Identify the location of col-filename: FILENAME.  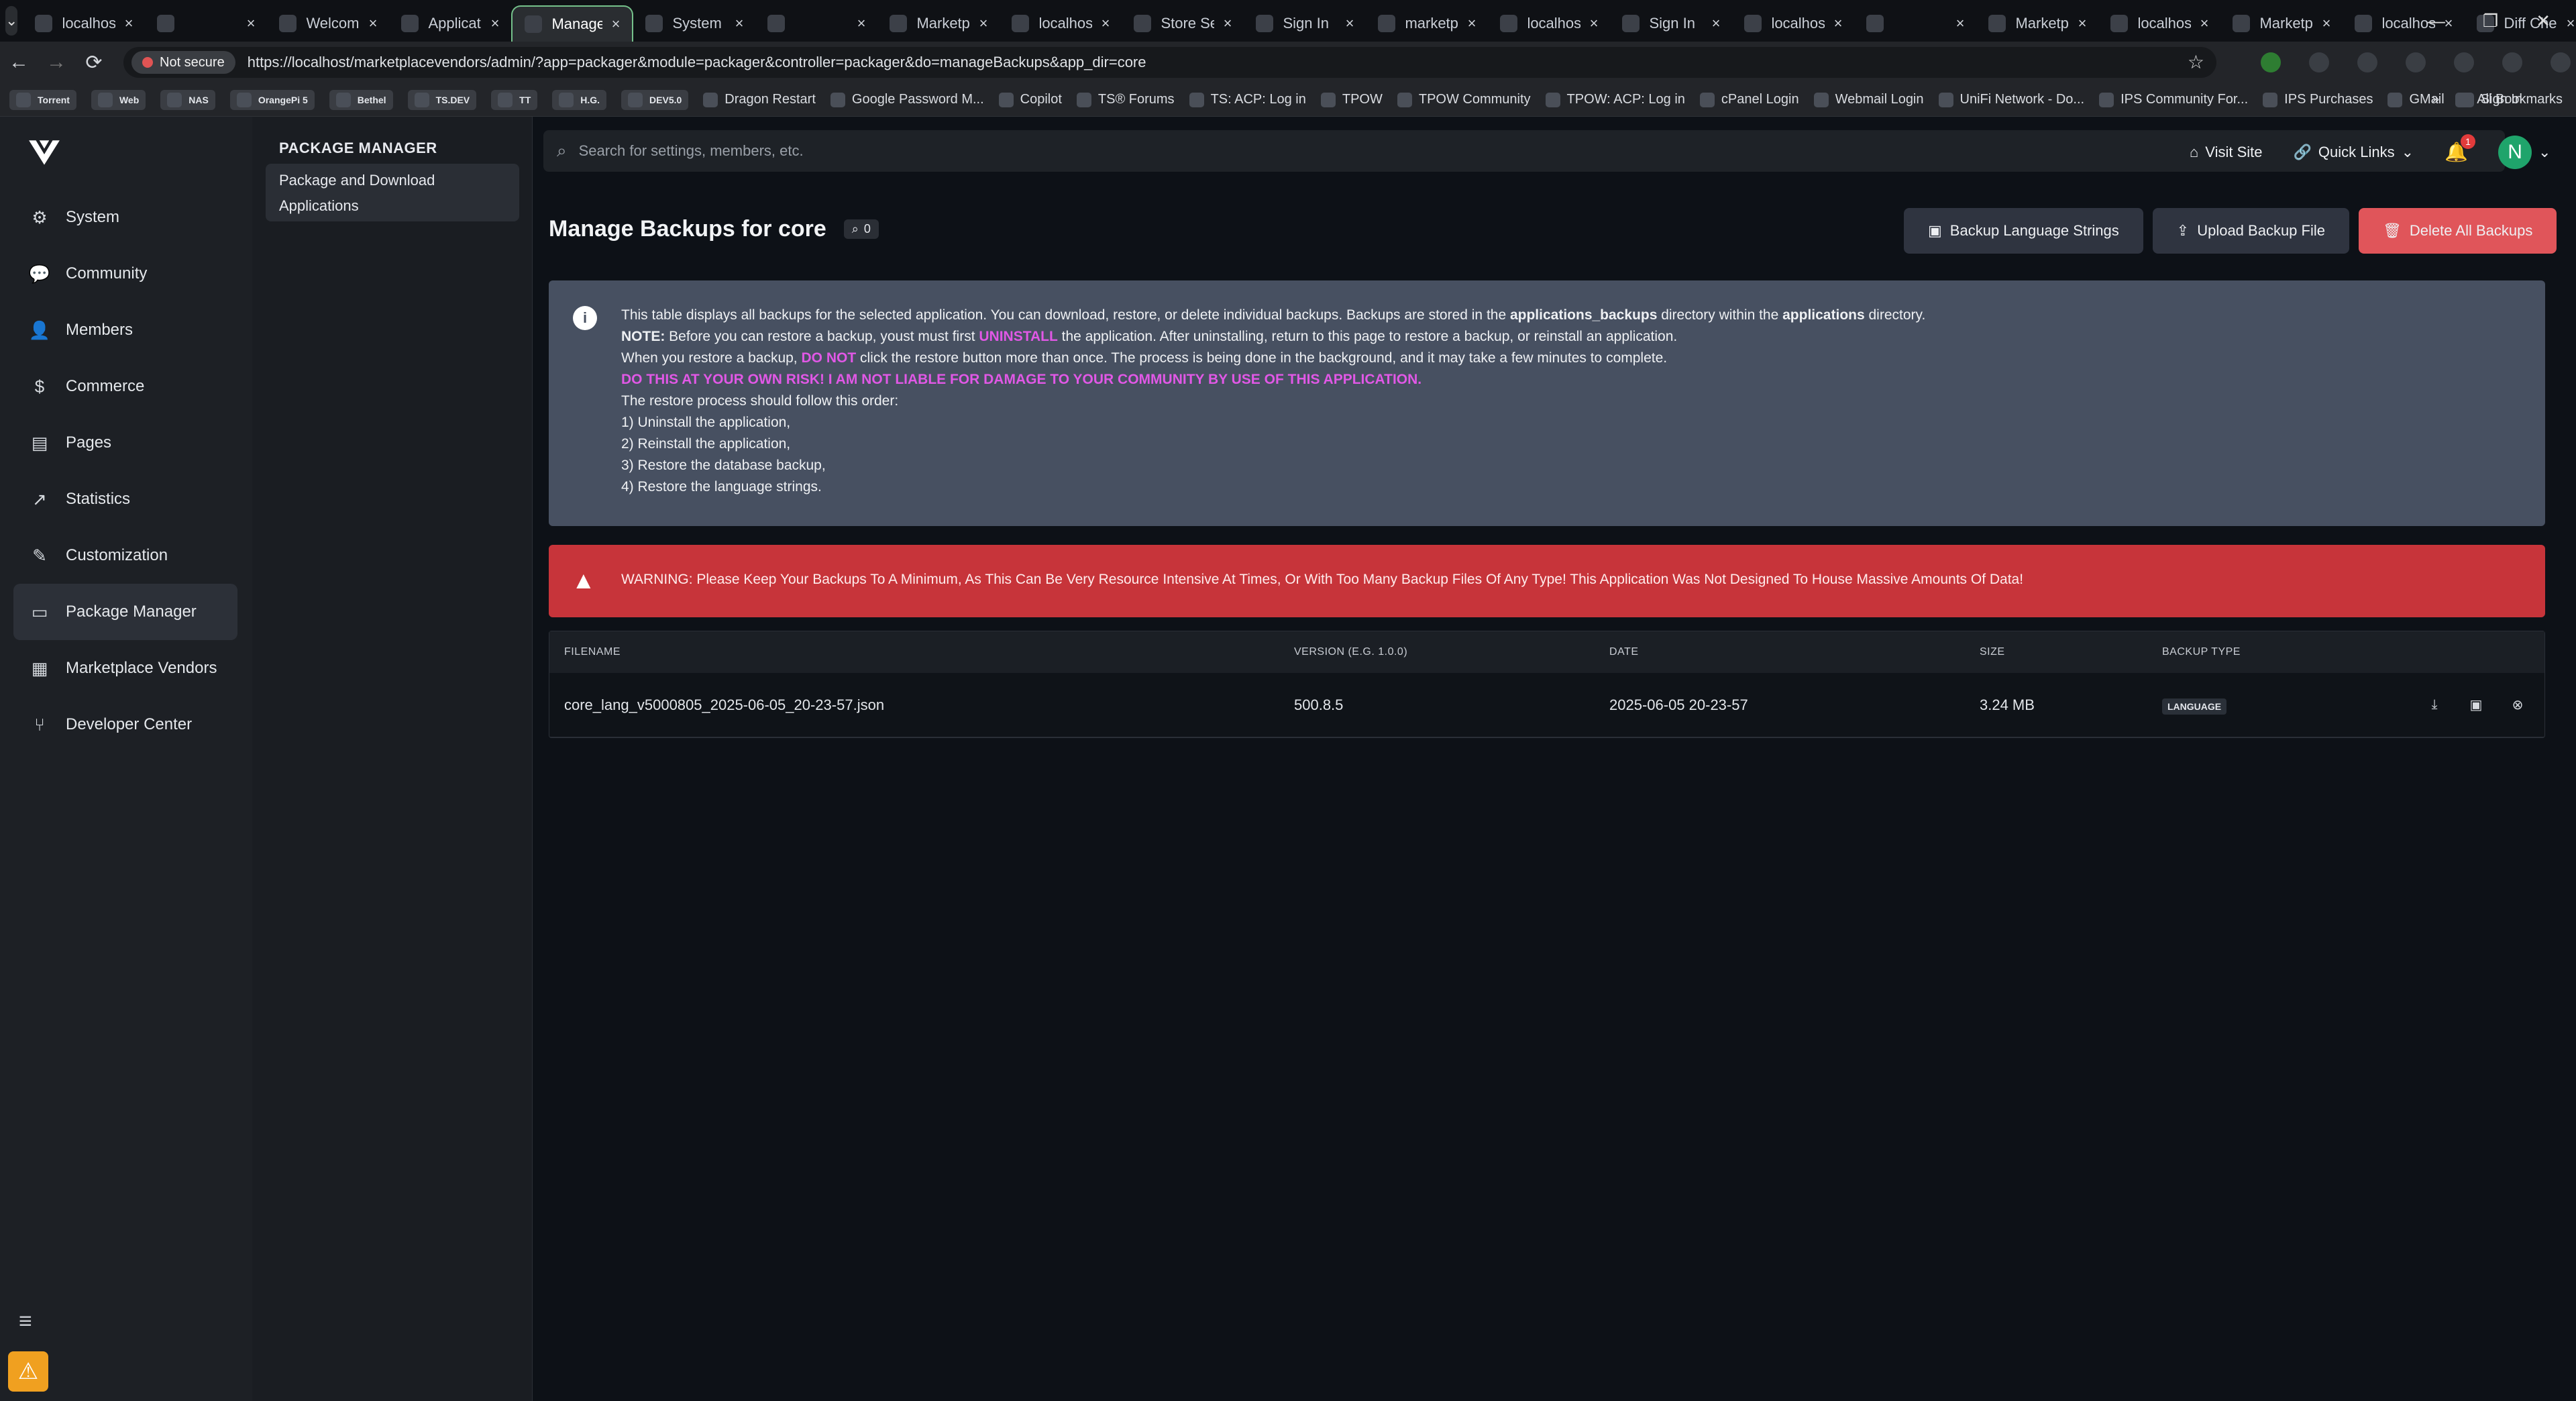
(921, 652).